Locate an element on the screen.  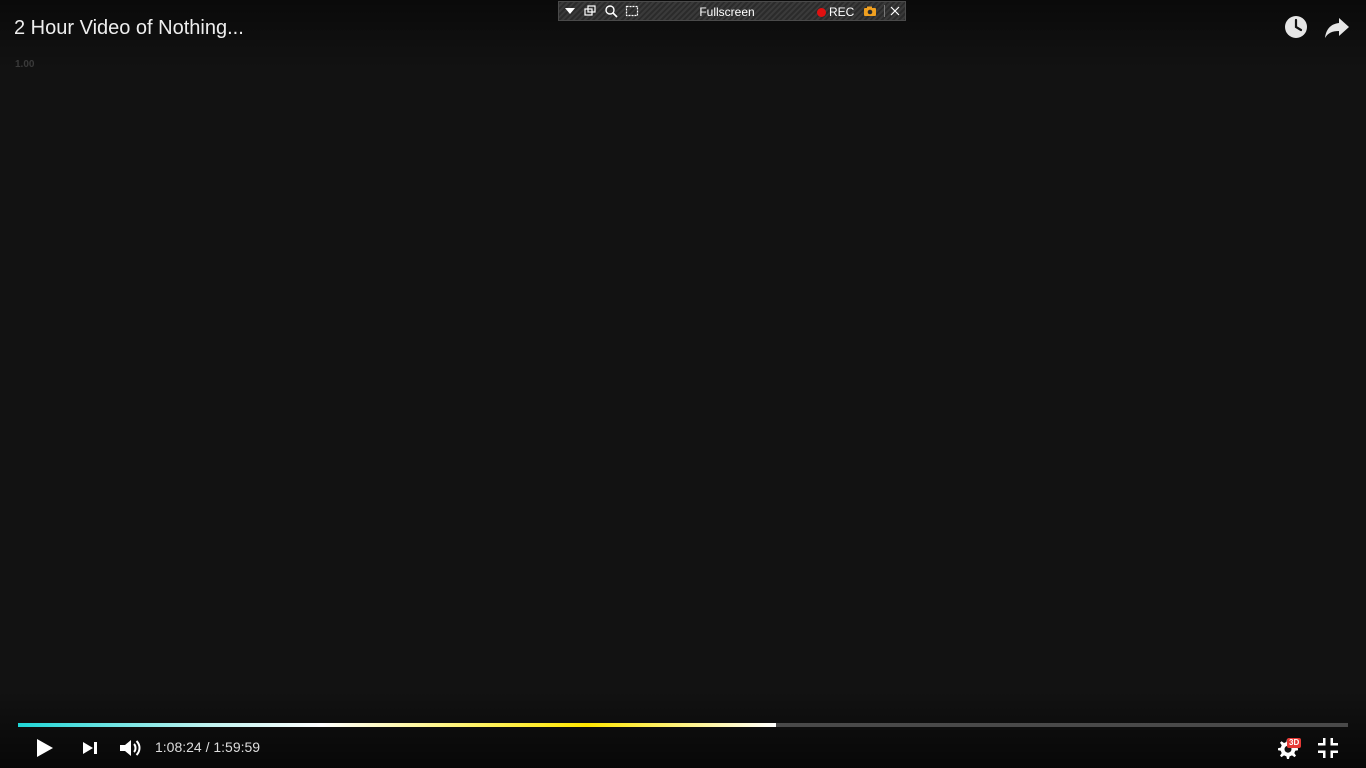
next-button is located at coordinates (90, 748).